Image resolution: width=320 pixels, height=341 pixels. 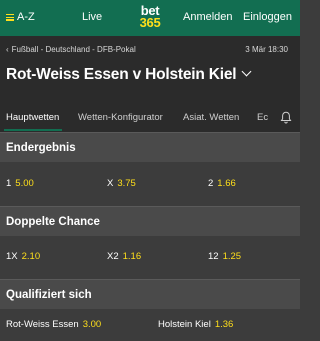 I want to click on a-z-menu-label: A-Z, so click(x=26, y=17).